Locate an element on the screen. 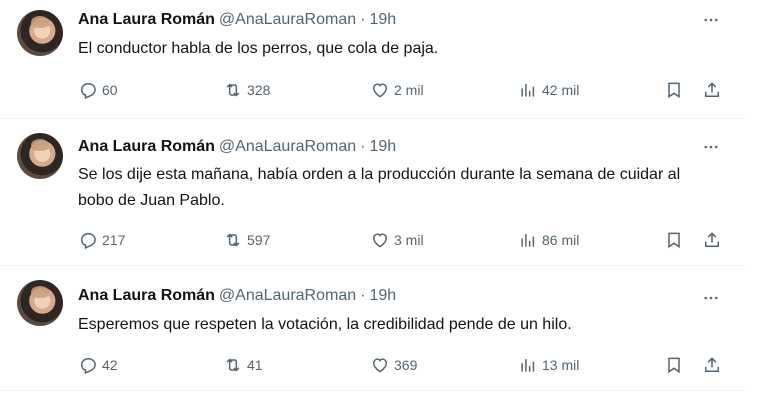 Image resolution: width=767 pixels, height=400 pixels. tweet-actions: 217 597 3 mil 86 mil is located at coordinates (403, 240).